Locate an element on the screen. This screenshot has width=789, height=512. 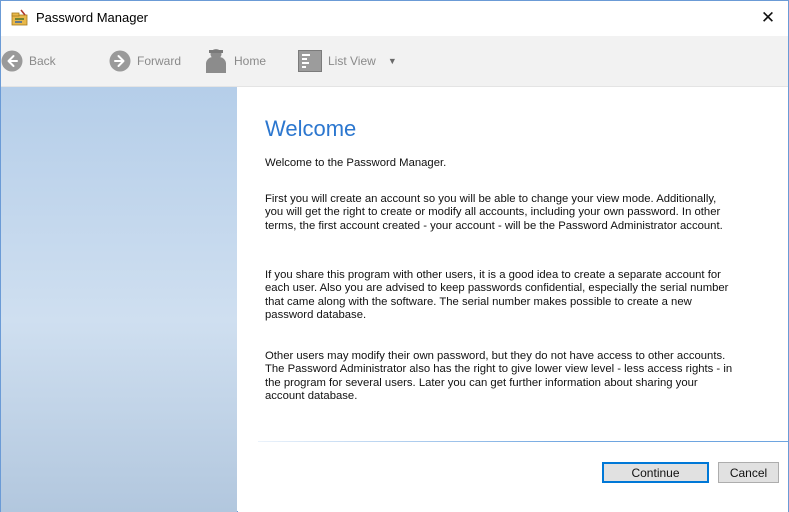
continue-button: Continue is located at coordinates (655, 472).